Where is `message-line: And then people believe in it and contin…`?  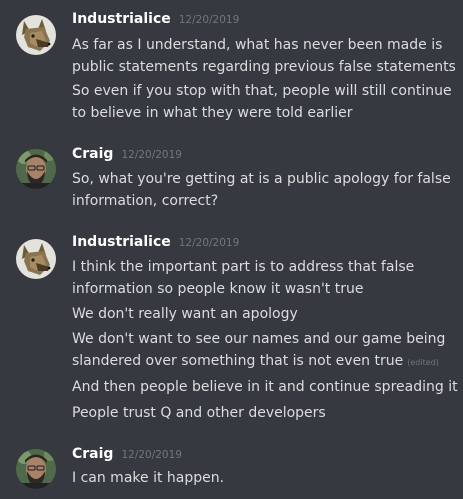
message-line: And then people believe in it and contin… is located at coordinates (265, 387).